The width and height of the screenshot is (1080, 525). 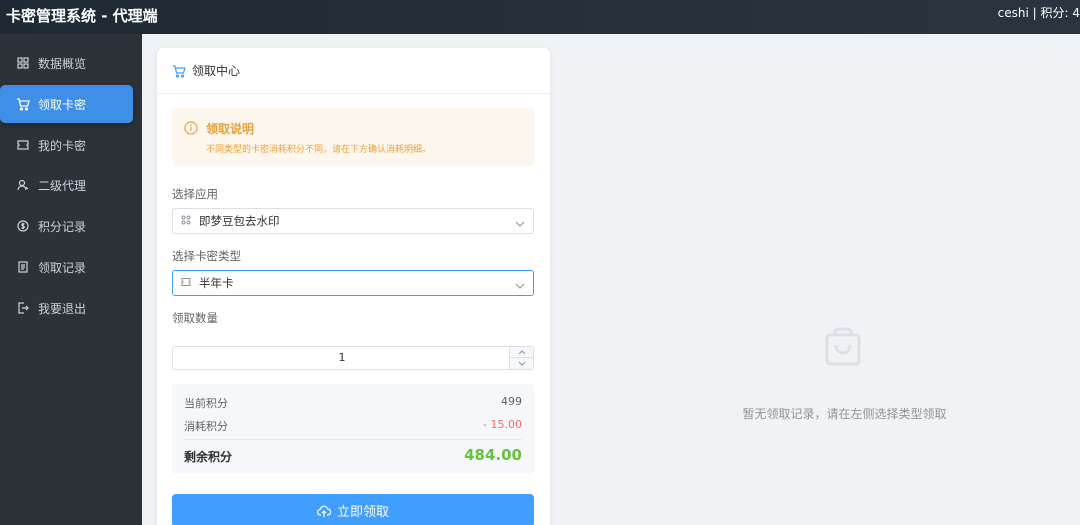 What do you see at coordinates (23, 267) in the screenshot?
I see `document-icon` at bounding box center [23, 267].